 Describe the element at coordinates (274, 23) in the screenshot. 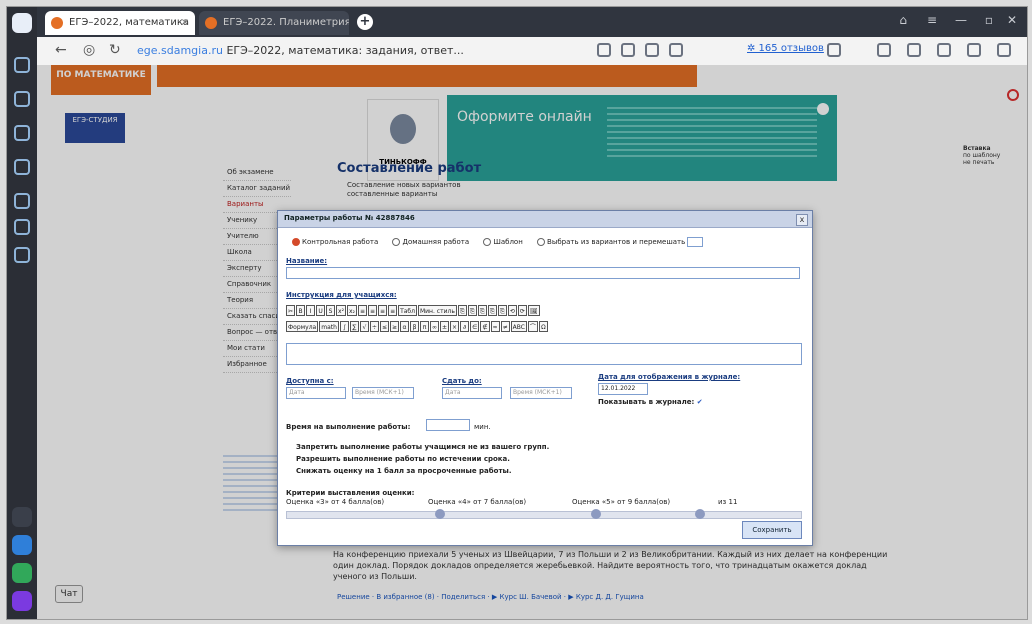

I see `tab-inactive: ЕГЭ–2022. Планиметрия` at that location.